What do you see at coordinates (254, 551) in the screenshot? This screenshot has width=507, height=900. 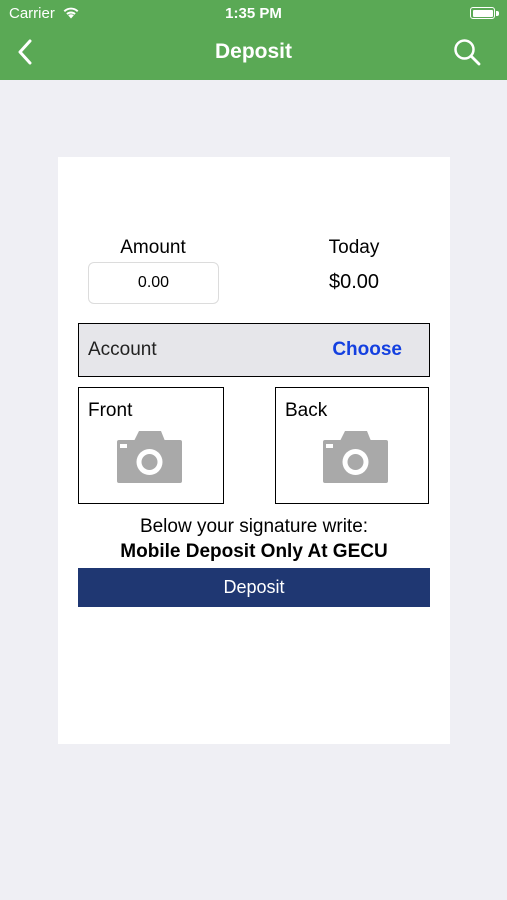 I see `endorsement-text: Mobile Deposit Only At GECU` at bounding box center [254, 551].